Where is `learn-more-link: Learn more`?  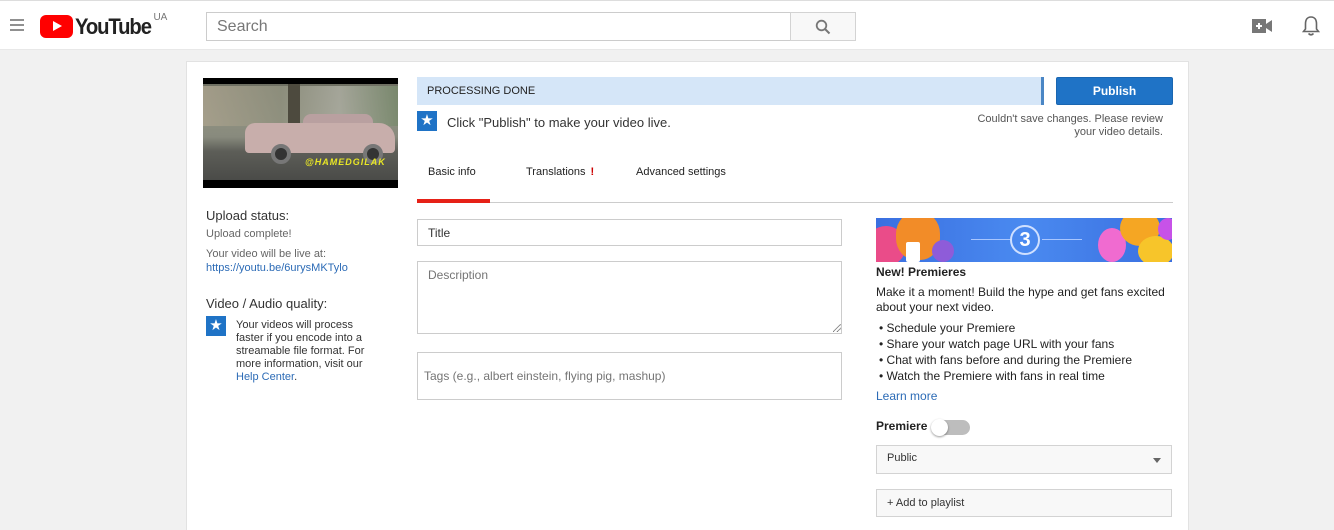 learn-more-link: Learn more is located at coordinates (906, 396).